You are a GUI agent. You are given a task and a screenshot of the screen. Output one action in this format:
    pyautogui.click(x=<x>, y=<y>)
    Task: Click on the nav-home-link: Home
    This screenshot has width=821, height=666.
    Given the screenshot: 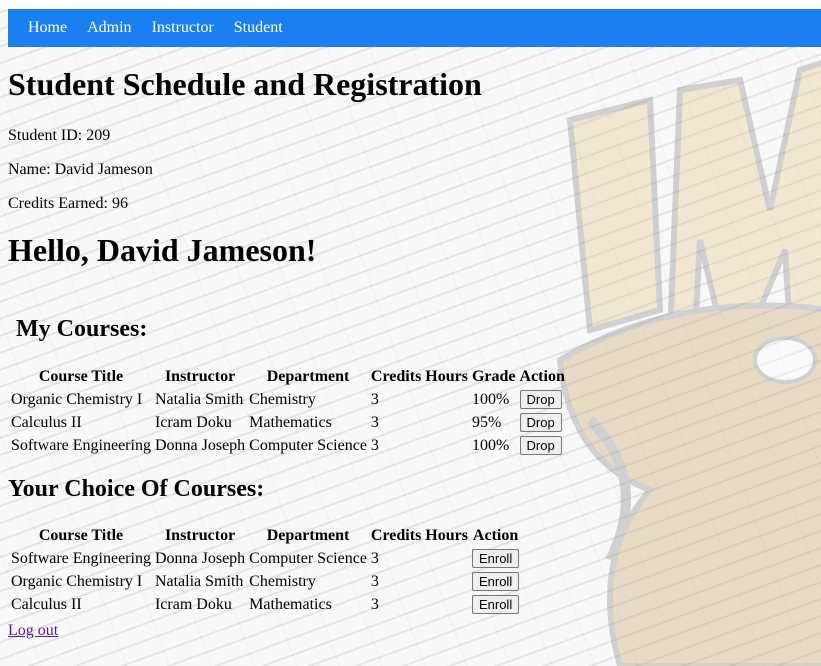 What is the action you would take?
    pyautogui.click(x=47, y=28)
    